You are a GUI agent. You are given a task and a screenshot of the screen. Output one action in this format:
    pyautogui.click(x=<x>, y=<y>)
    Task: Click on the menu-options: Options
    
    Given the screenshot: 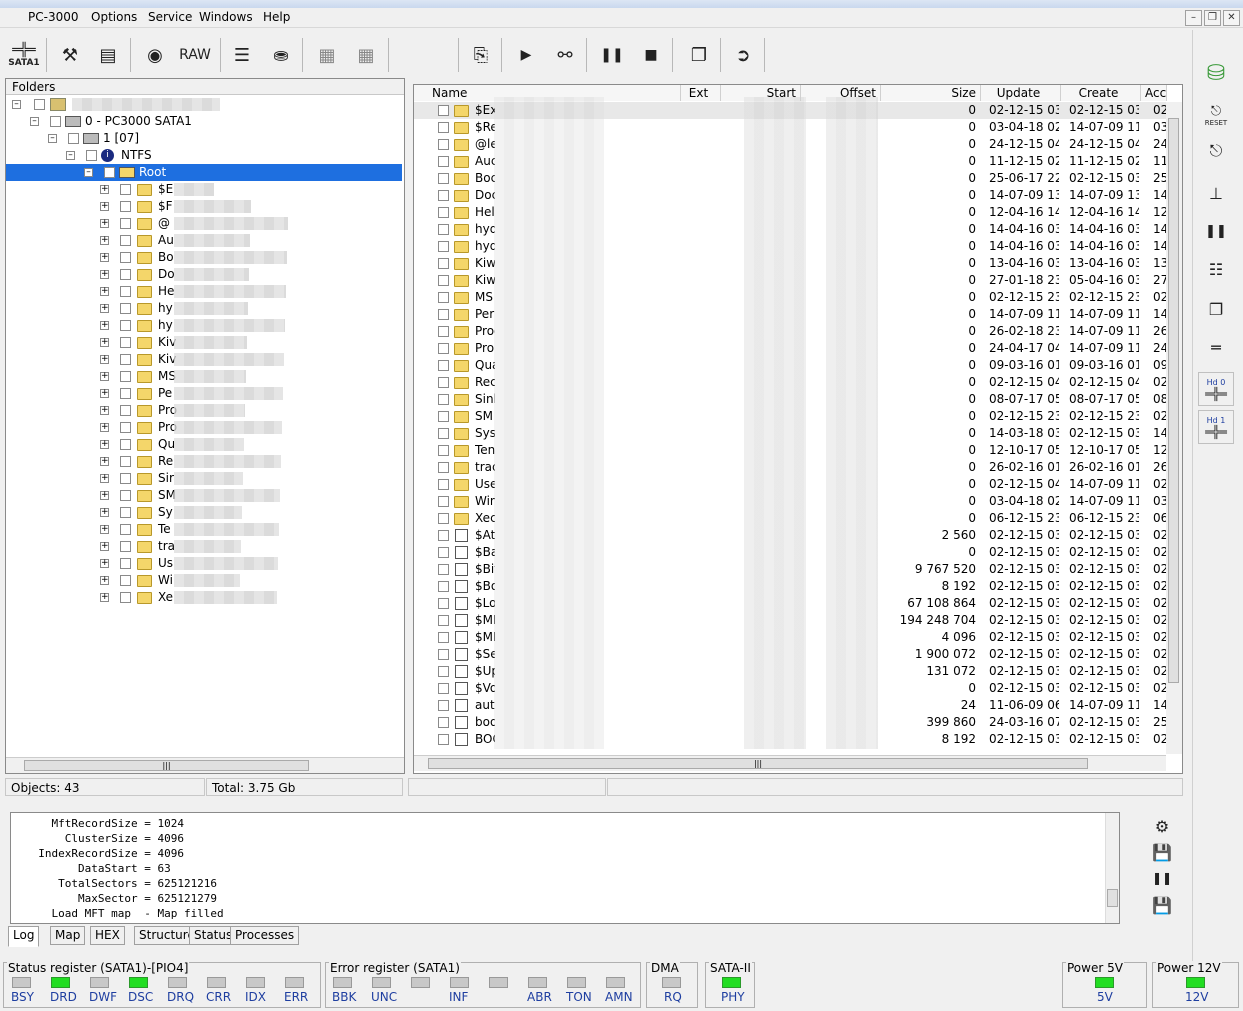 What is the action you would take?
    pyautogui.click(x=114, y=17)
    